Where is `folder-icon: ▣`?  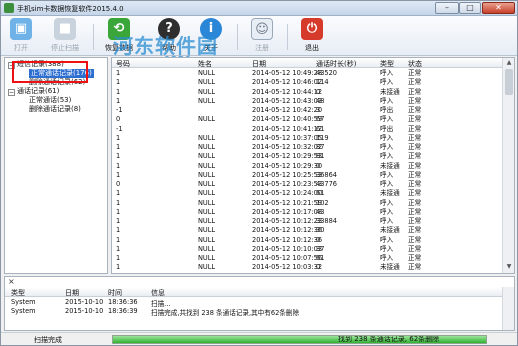
folder-icon: ▣ is located at coordinates (21, 29).